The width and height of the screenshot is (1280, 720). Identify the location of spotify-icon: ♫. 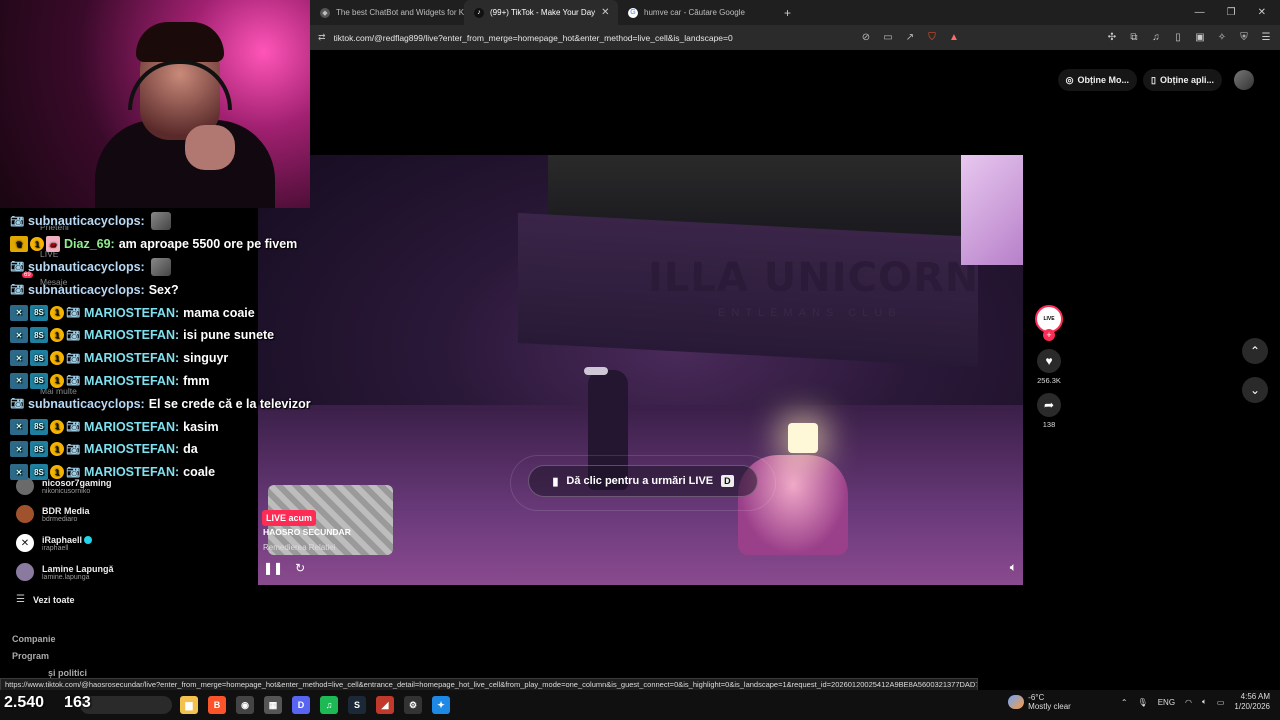
(329, 705).